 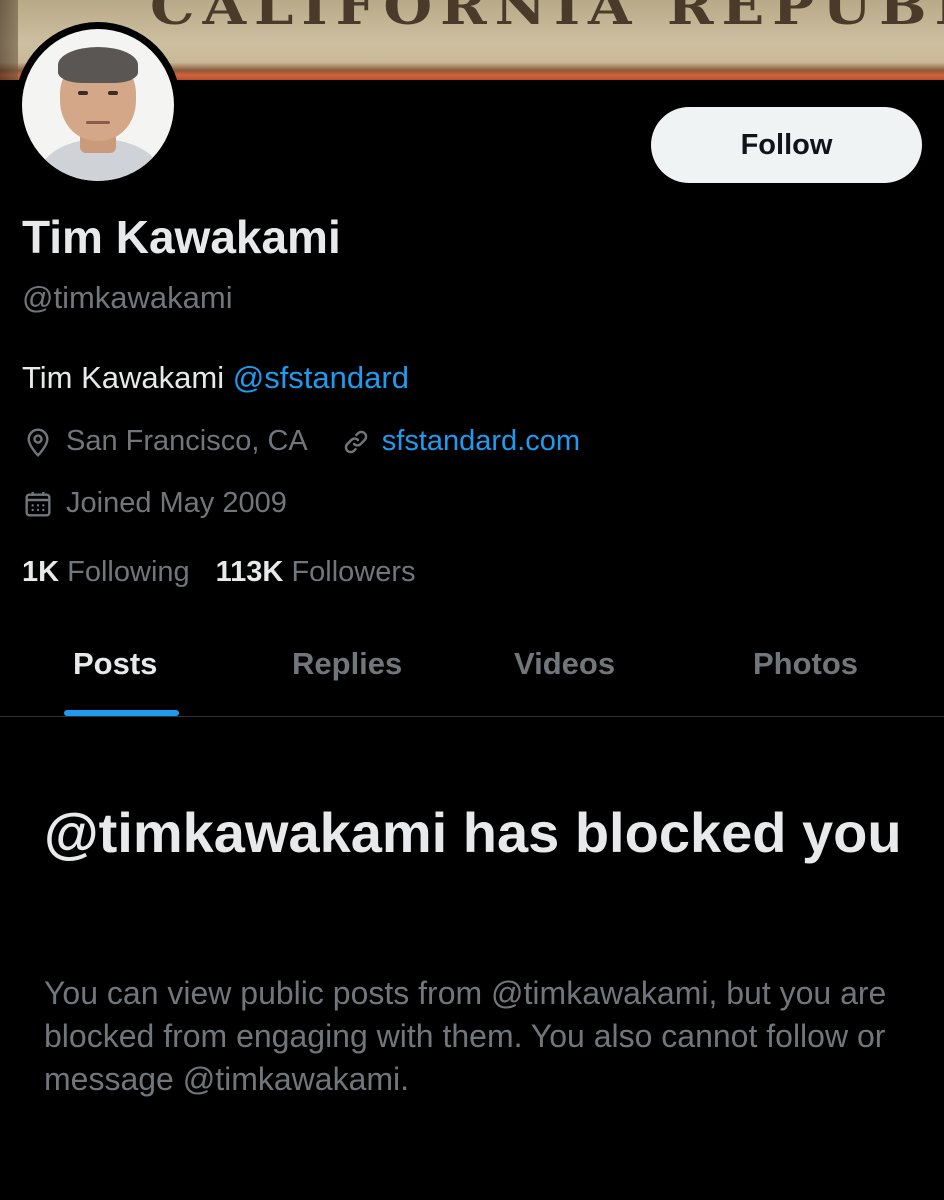 What do you see at coordinates (38, 442) in the screenshot?
I see `location-pin-icon` at bounding box center [38, 442].